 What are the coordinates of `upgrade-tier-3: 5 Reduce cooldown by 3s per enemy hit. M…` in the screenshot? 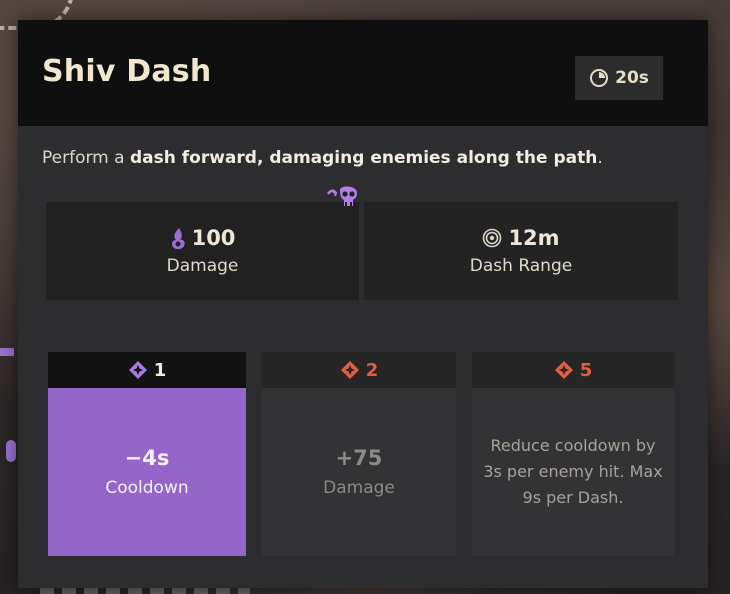 It's located at (573, 454).